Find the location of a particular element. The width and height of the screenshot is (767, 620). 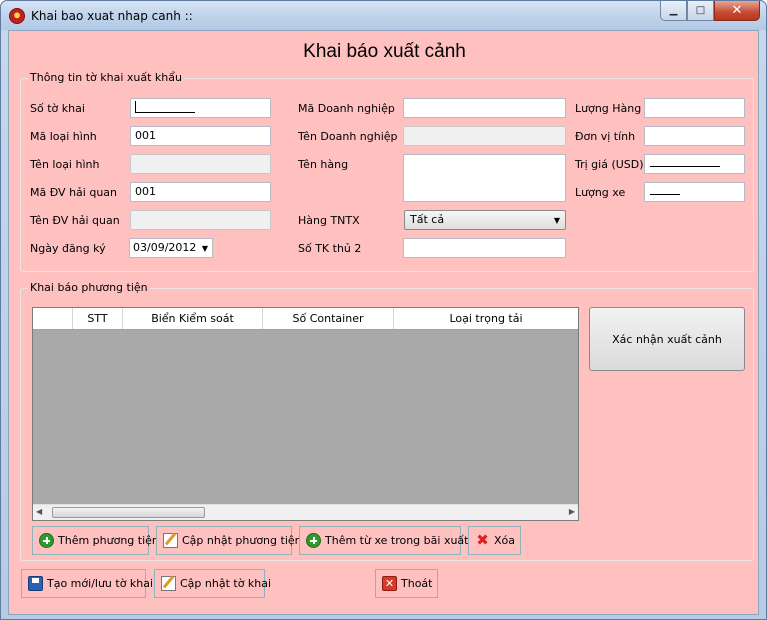

so-to-khai-label: Số tờ khai is located at coordinates (57, 108).